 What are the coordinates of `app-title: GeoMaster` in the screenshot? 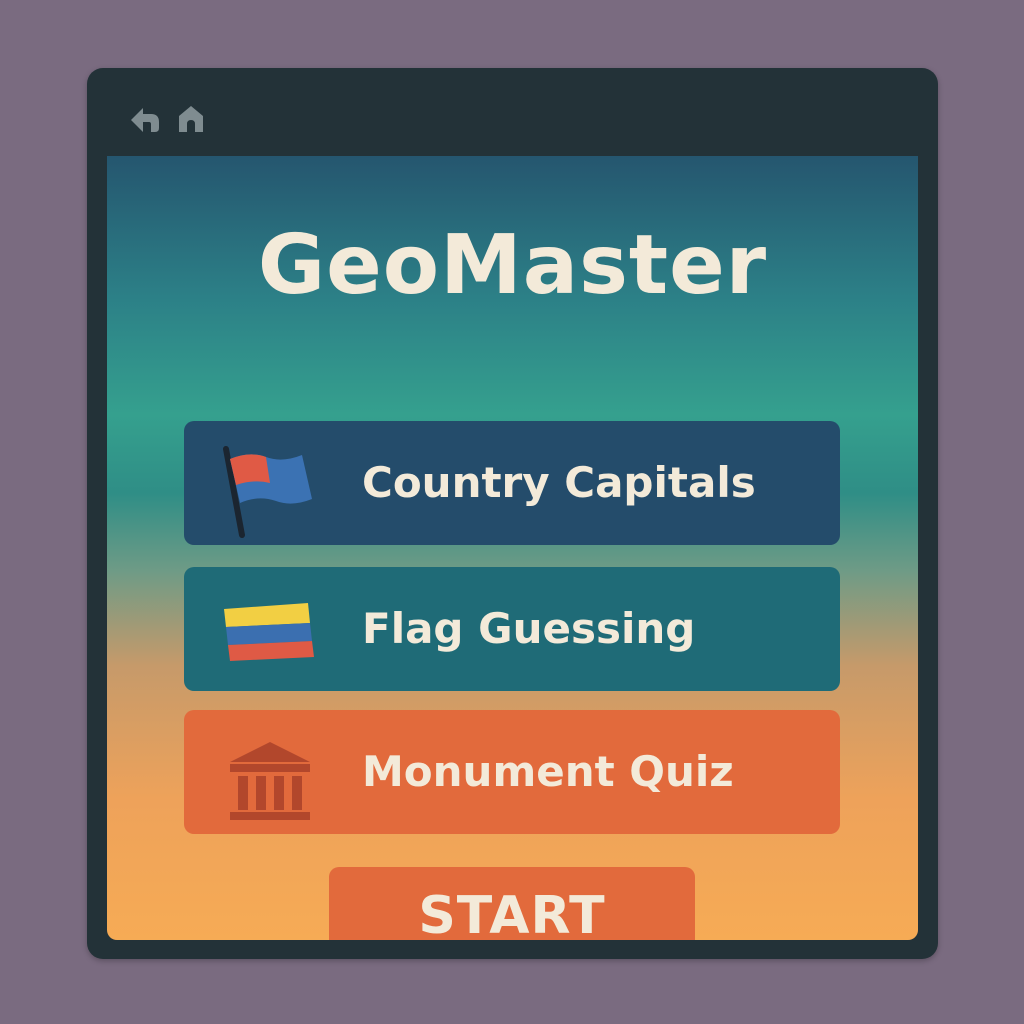 It's located at (512, 265).